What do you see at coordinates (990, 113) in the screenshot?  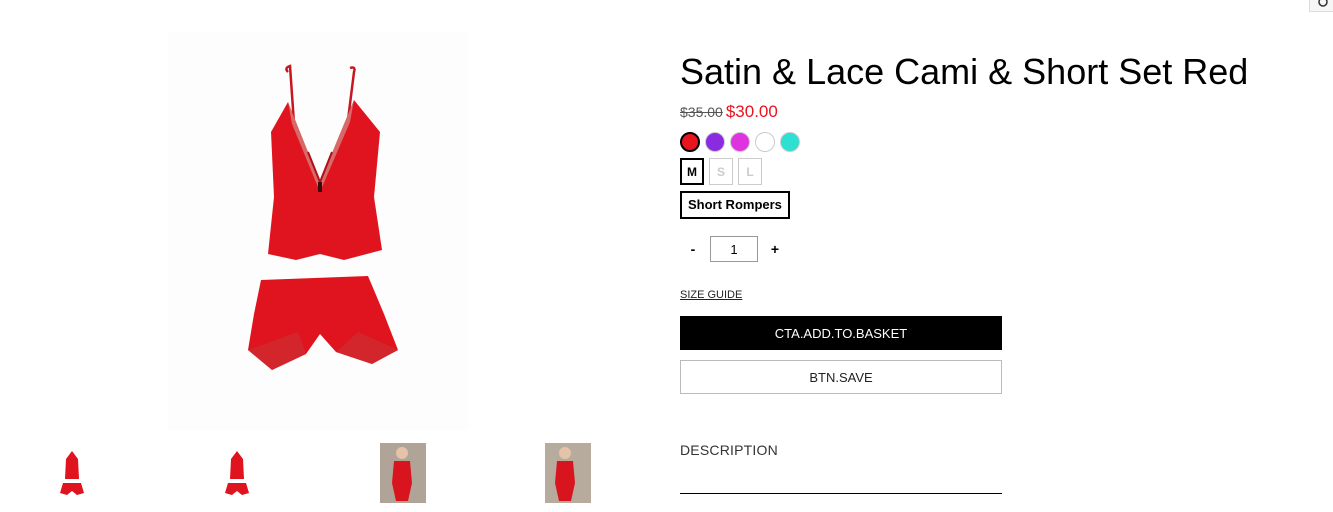 I see `price-row: $35.00 $30.00` at bounding box center [990, 113].